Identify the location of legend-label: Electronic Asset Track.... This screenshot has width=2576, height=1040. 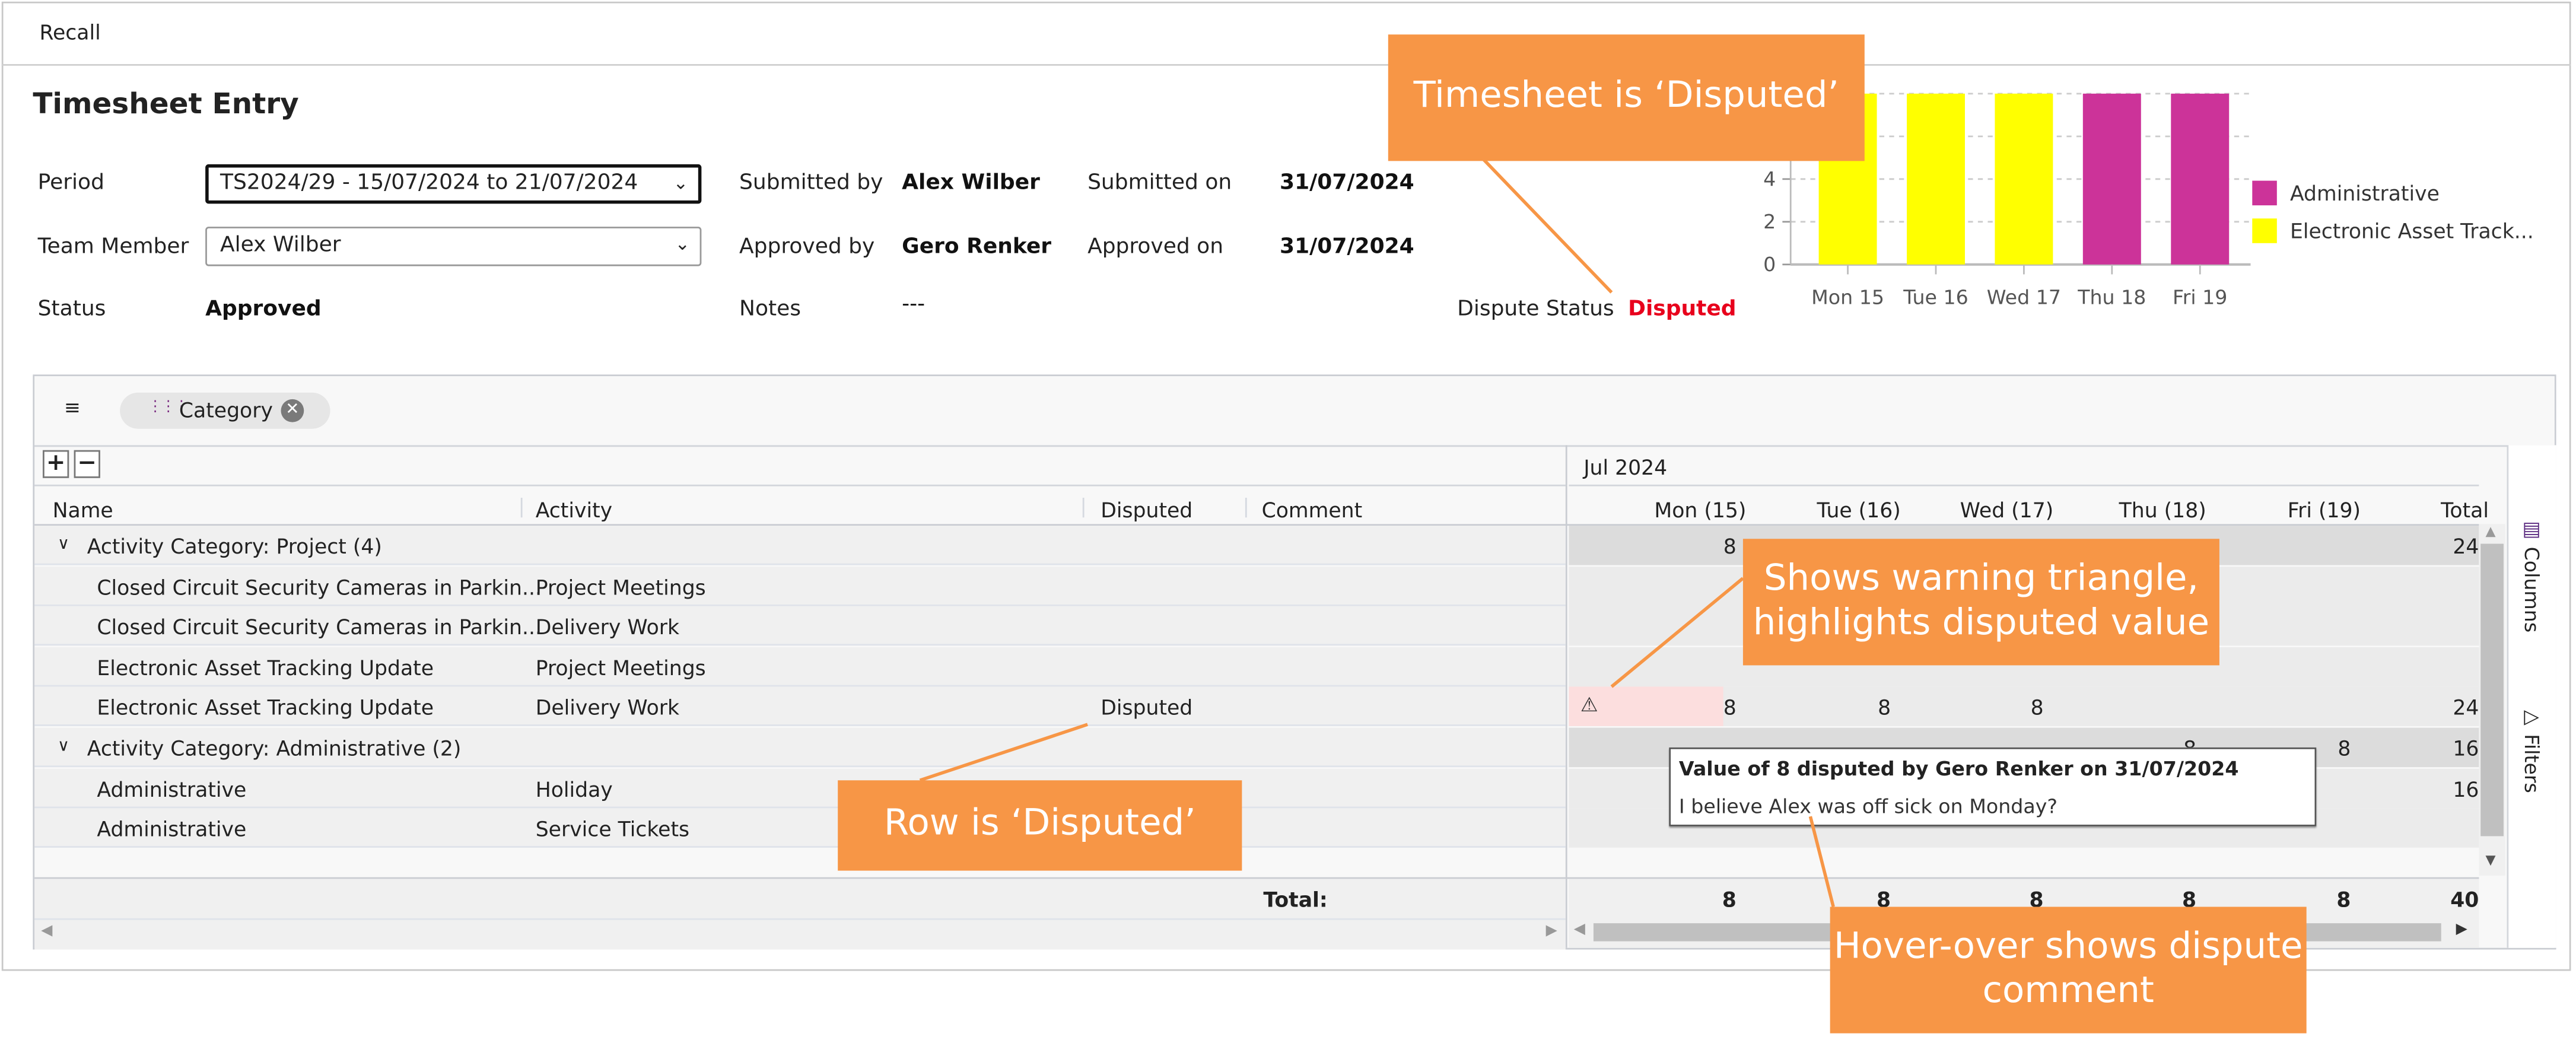
(2412, 232).